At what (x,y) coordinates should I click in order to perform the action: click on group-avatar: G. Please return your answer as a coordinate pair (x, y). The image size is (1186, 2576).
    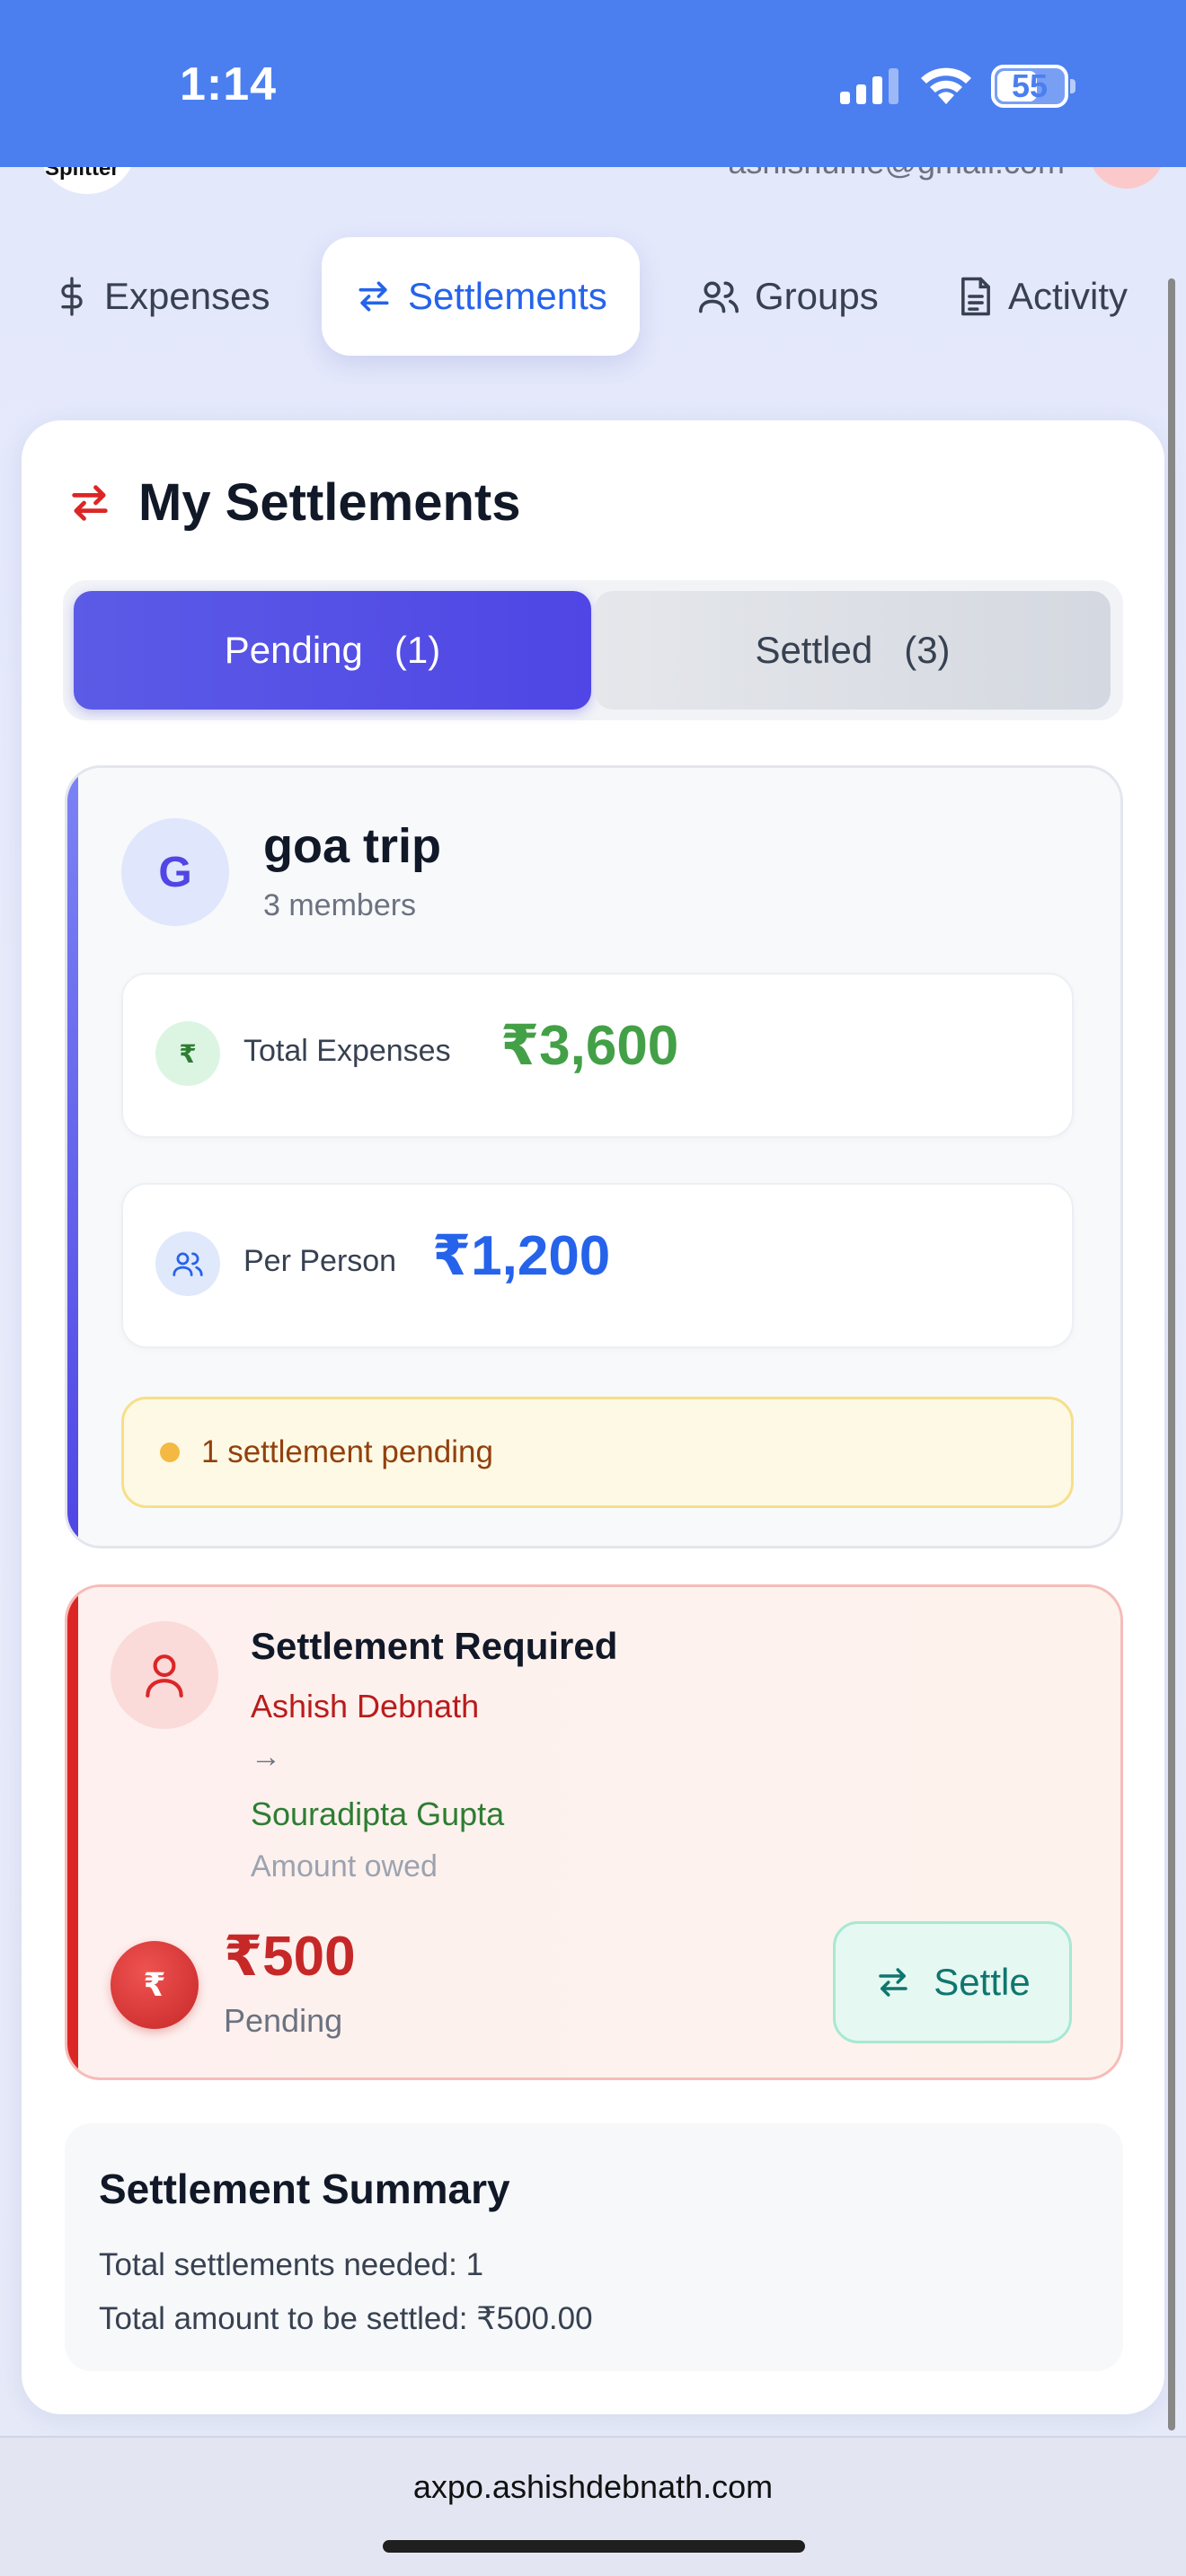
    Looking at the image, I should click on (175, 872).